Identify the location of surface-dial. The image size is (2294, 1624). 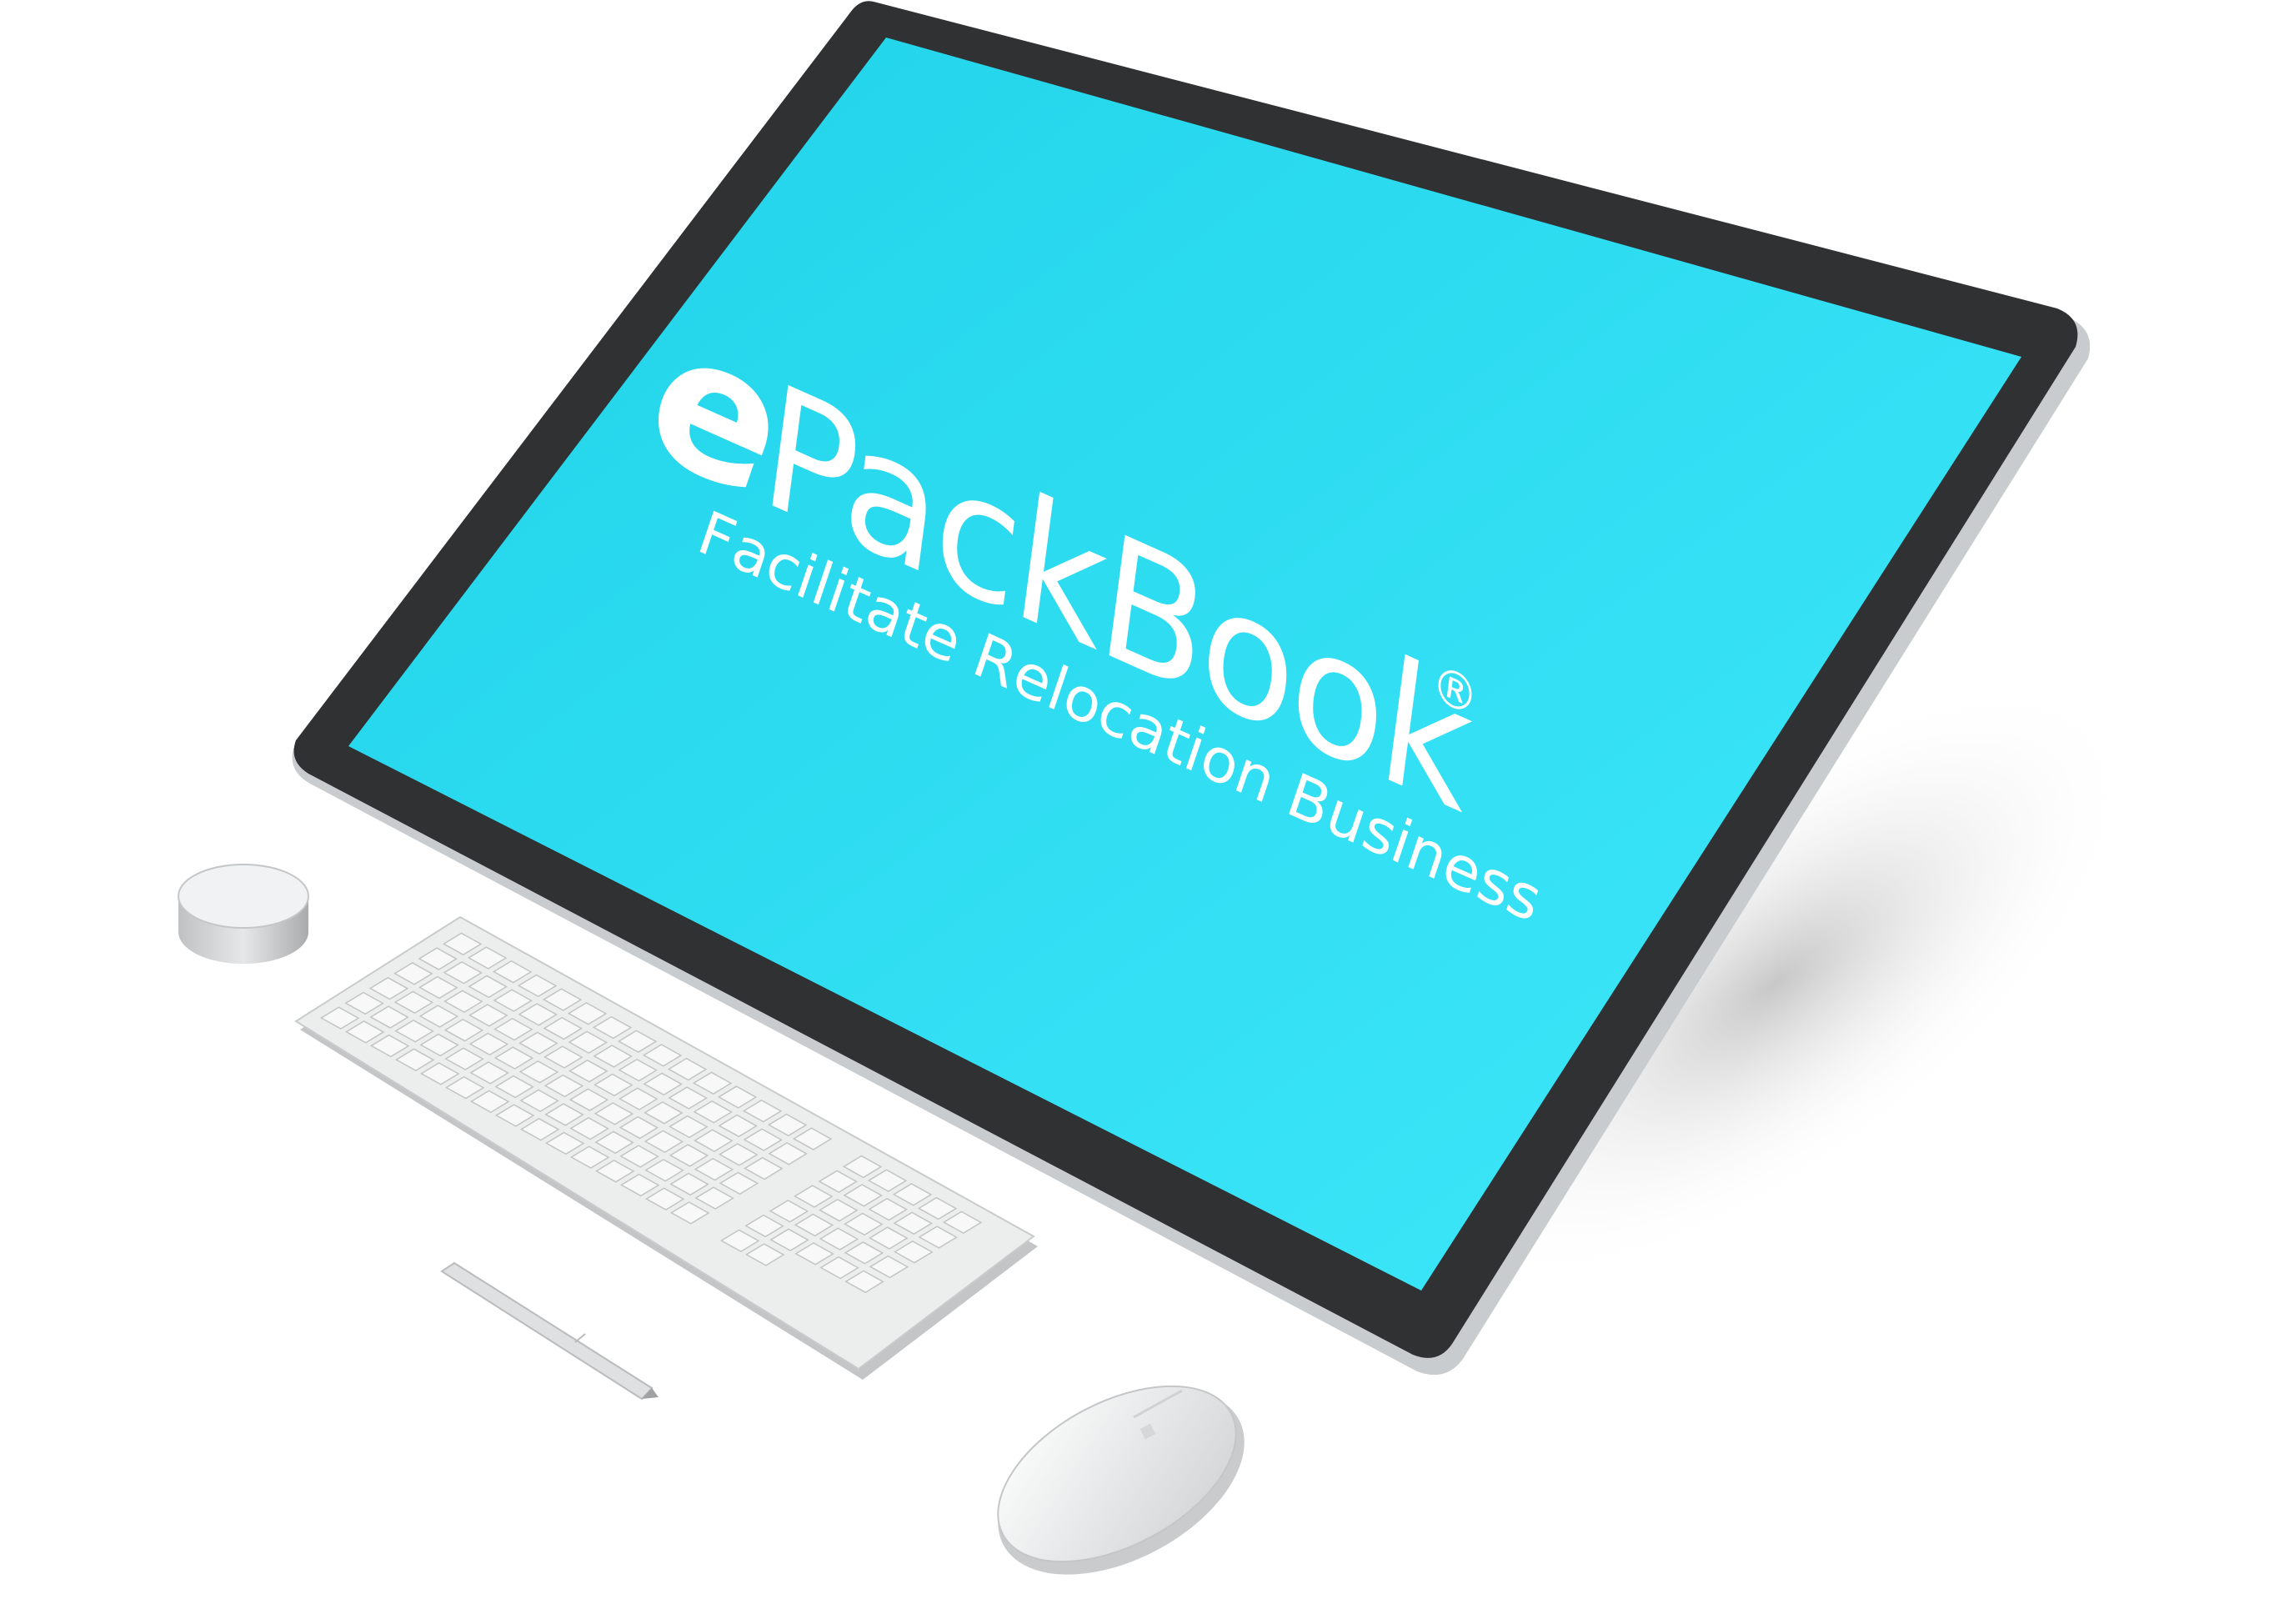
(243, 914).